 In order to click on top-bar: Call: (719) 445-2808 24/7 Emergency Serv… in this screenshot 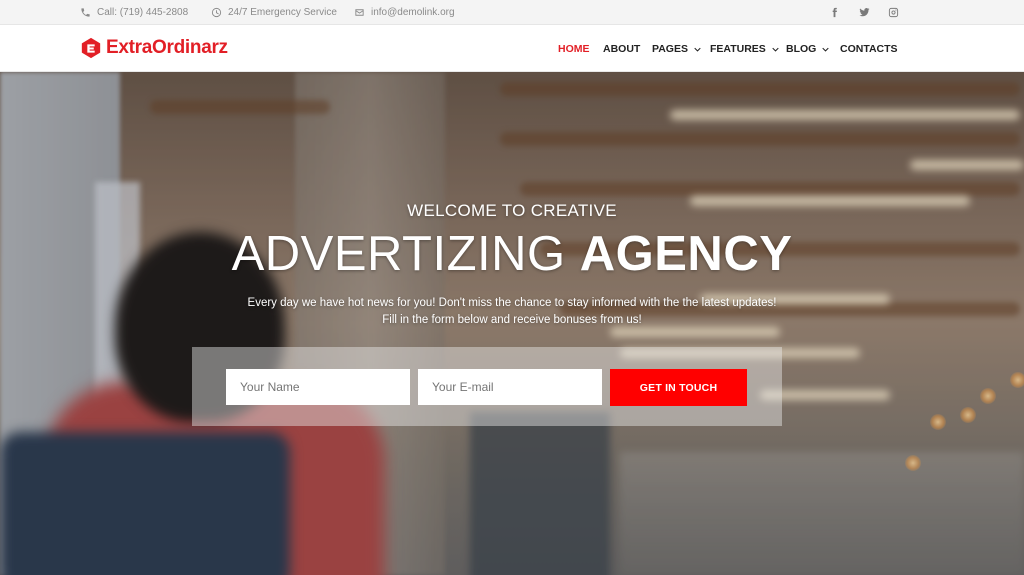, I will do `click(512, 12)`.